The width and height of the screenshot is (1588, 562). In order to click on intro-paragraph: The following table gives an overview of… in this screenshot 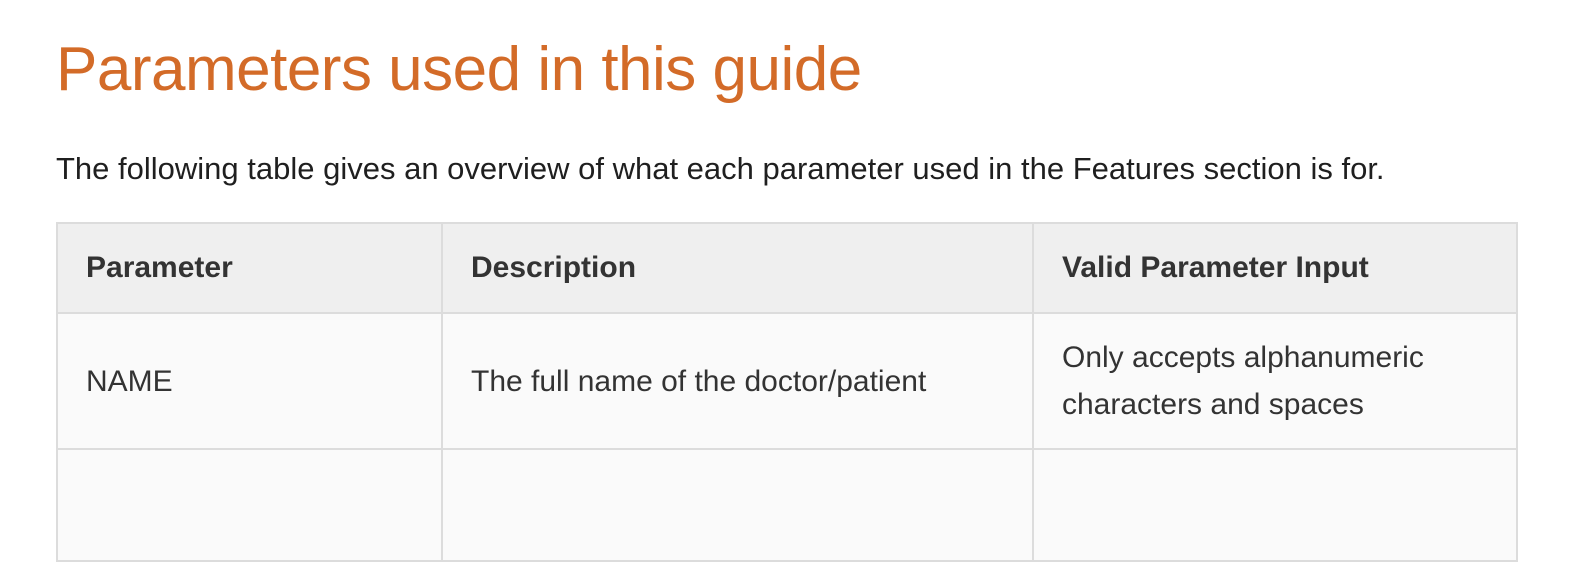, I will do `click(720, 168)`.